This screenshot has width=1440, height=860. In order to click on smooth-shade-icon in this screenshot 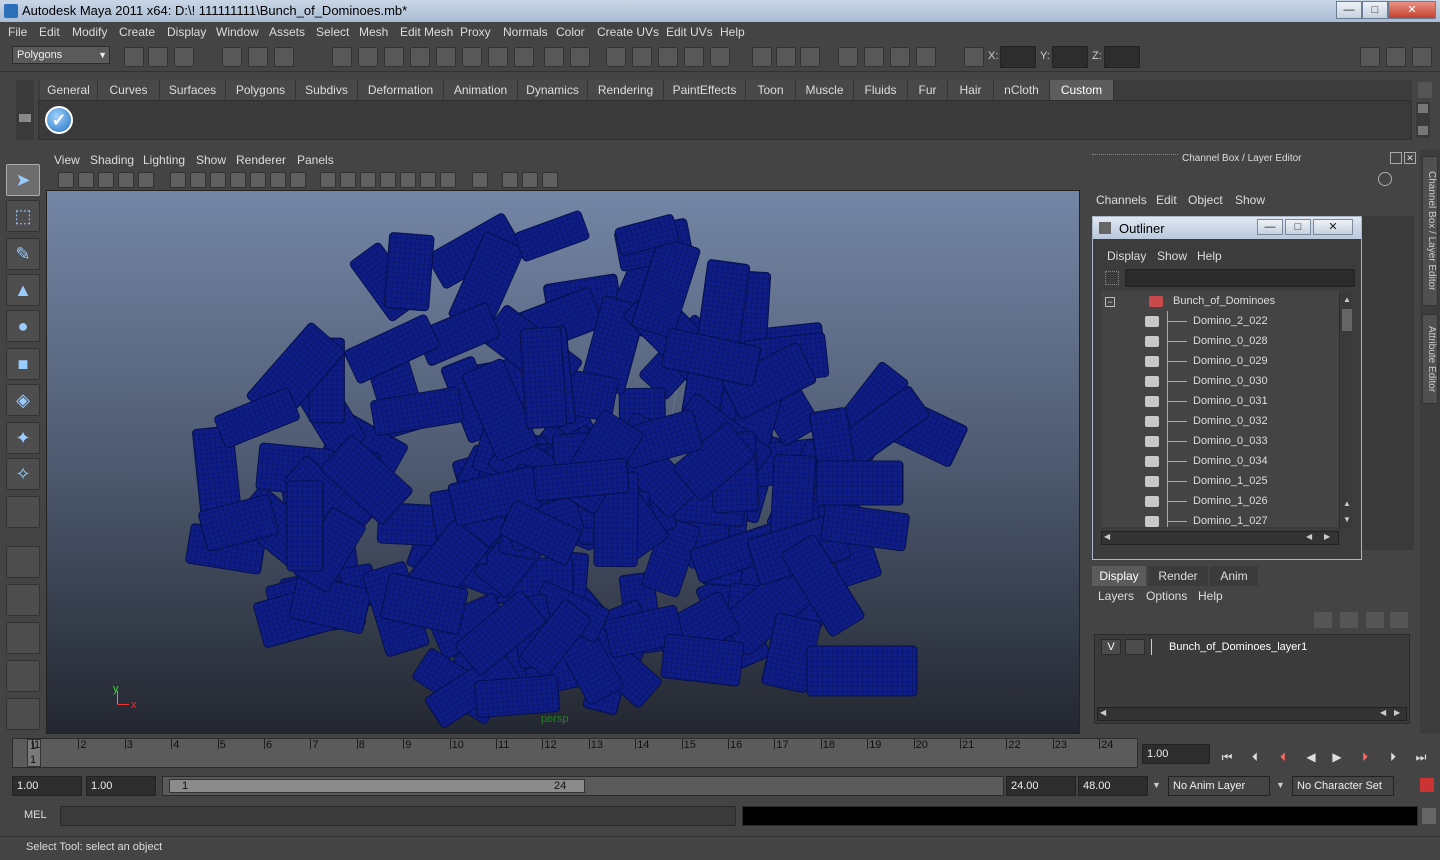, I will do `click(348, 180)`.